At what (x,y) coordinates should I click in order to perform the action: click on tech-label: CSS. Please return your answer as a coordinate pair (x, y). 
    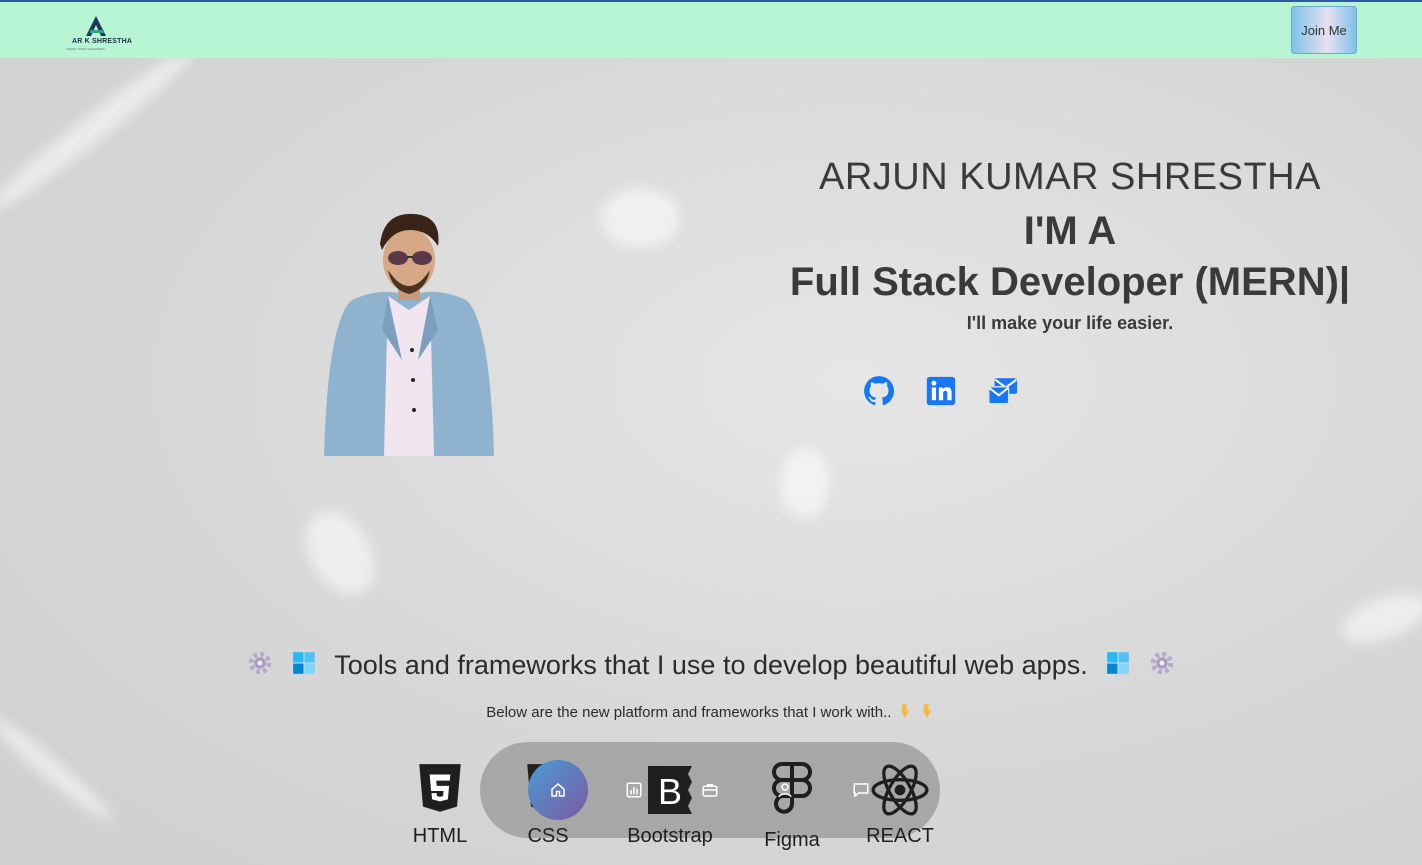
    Looking at the image, I should click on (548, 836).